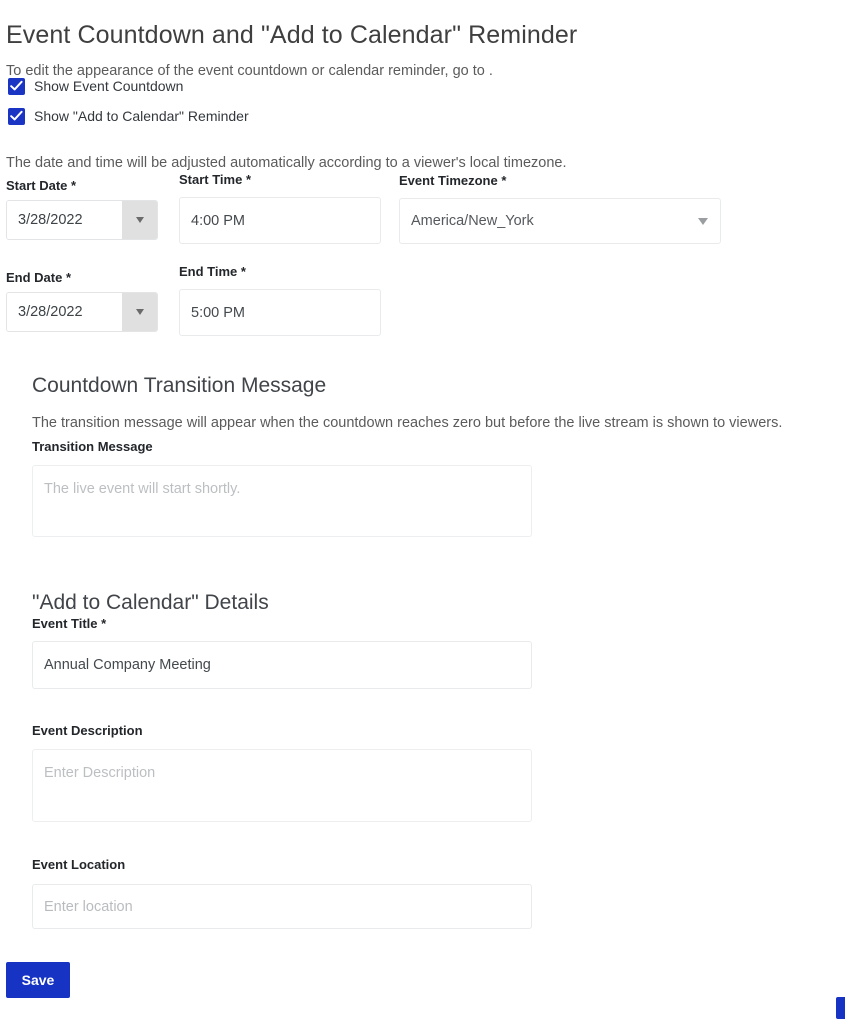  I want to click on label-event-location: Event Location, so click(79, 864).